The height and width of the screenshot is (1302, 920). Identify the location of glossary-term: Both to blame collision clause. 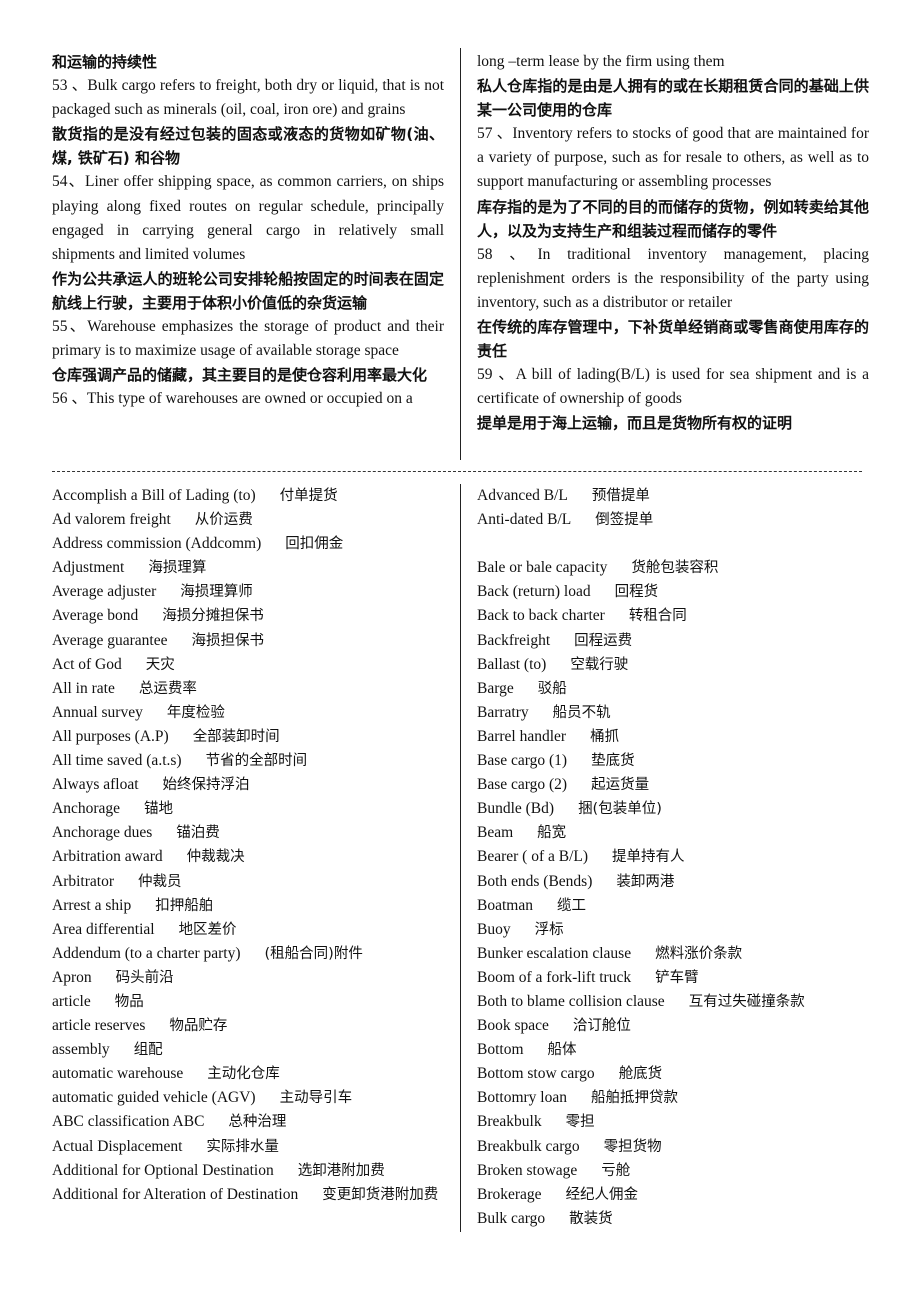
(571, 1001).